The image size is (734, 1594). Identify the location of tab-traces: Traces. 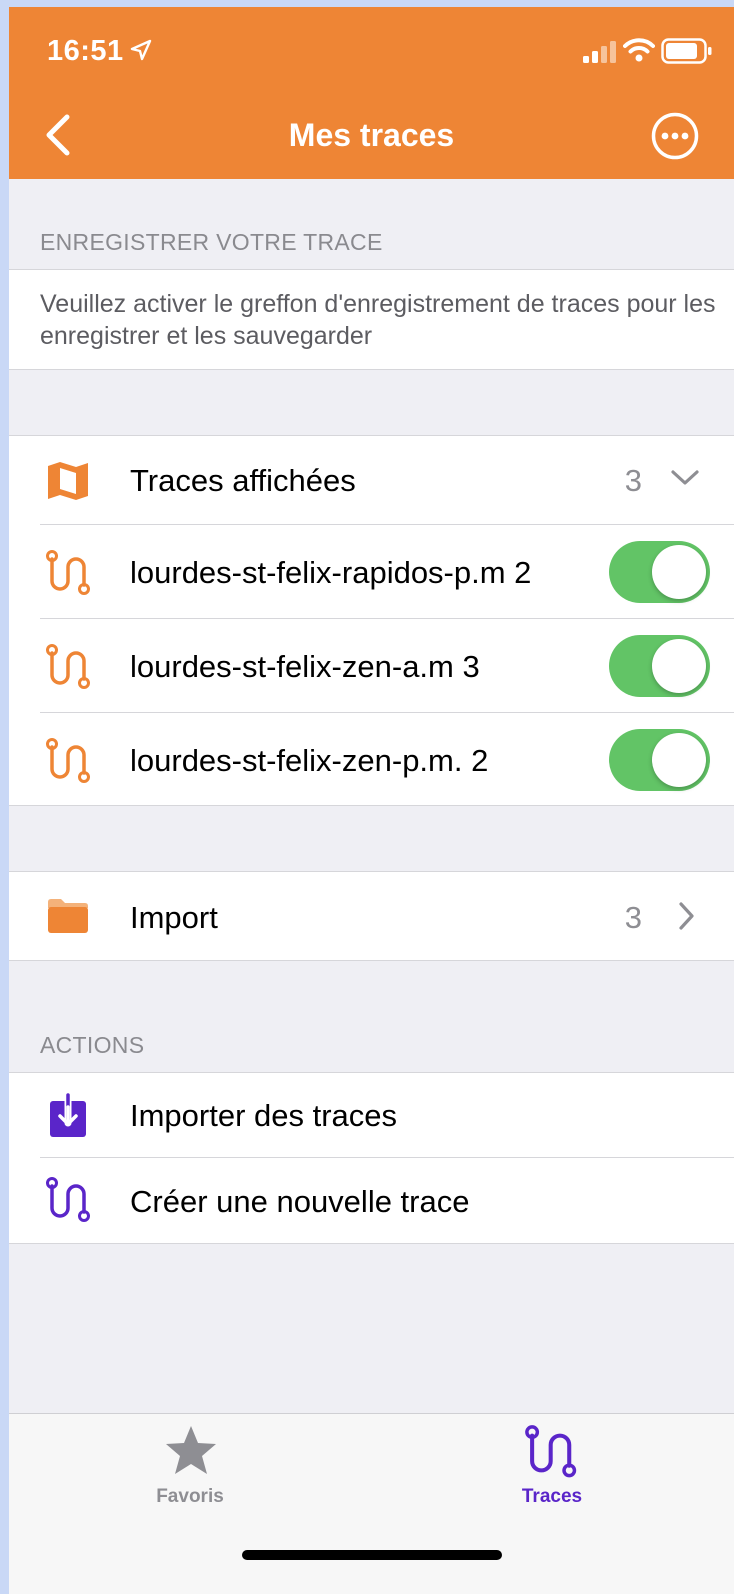
(552, 1469).